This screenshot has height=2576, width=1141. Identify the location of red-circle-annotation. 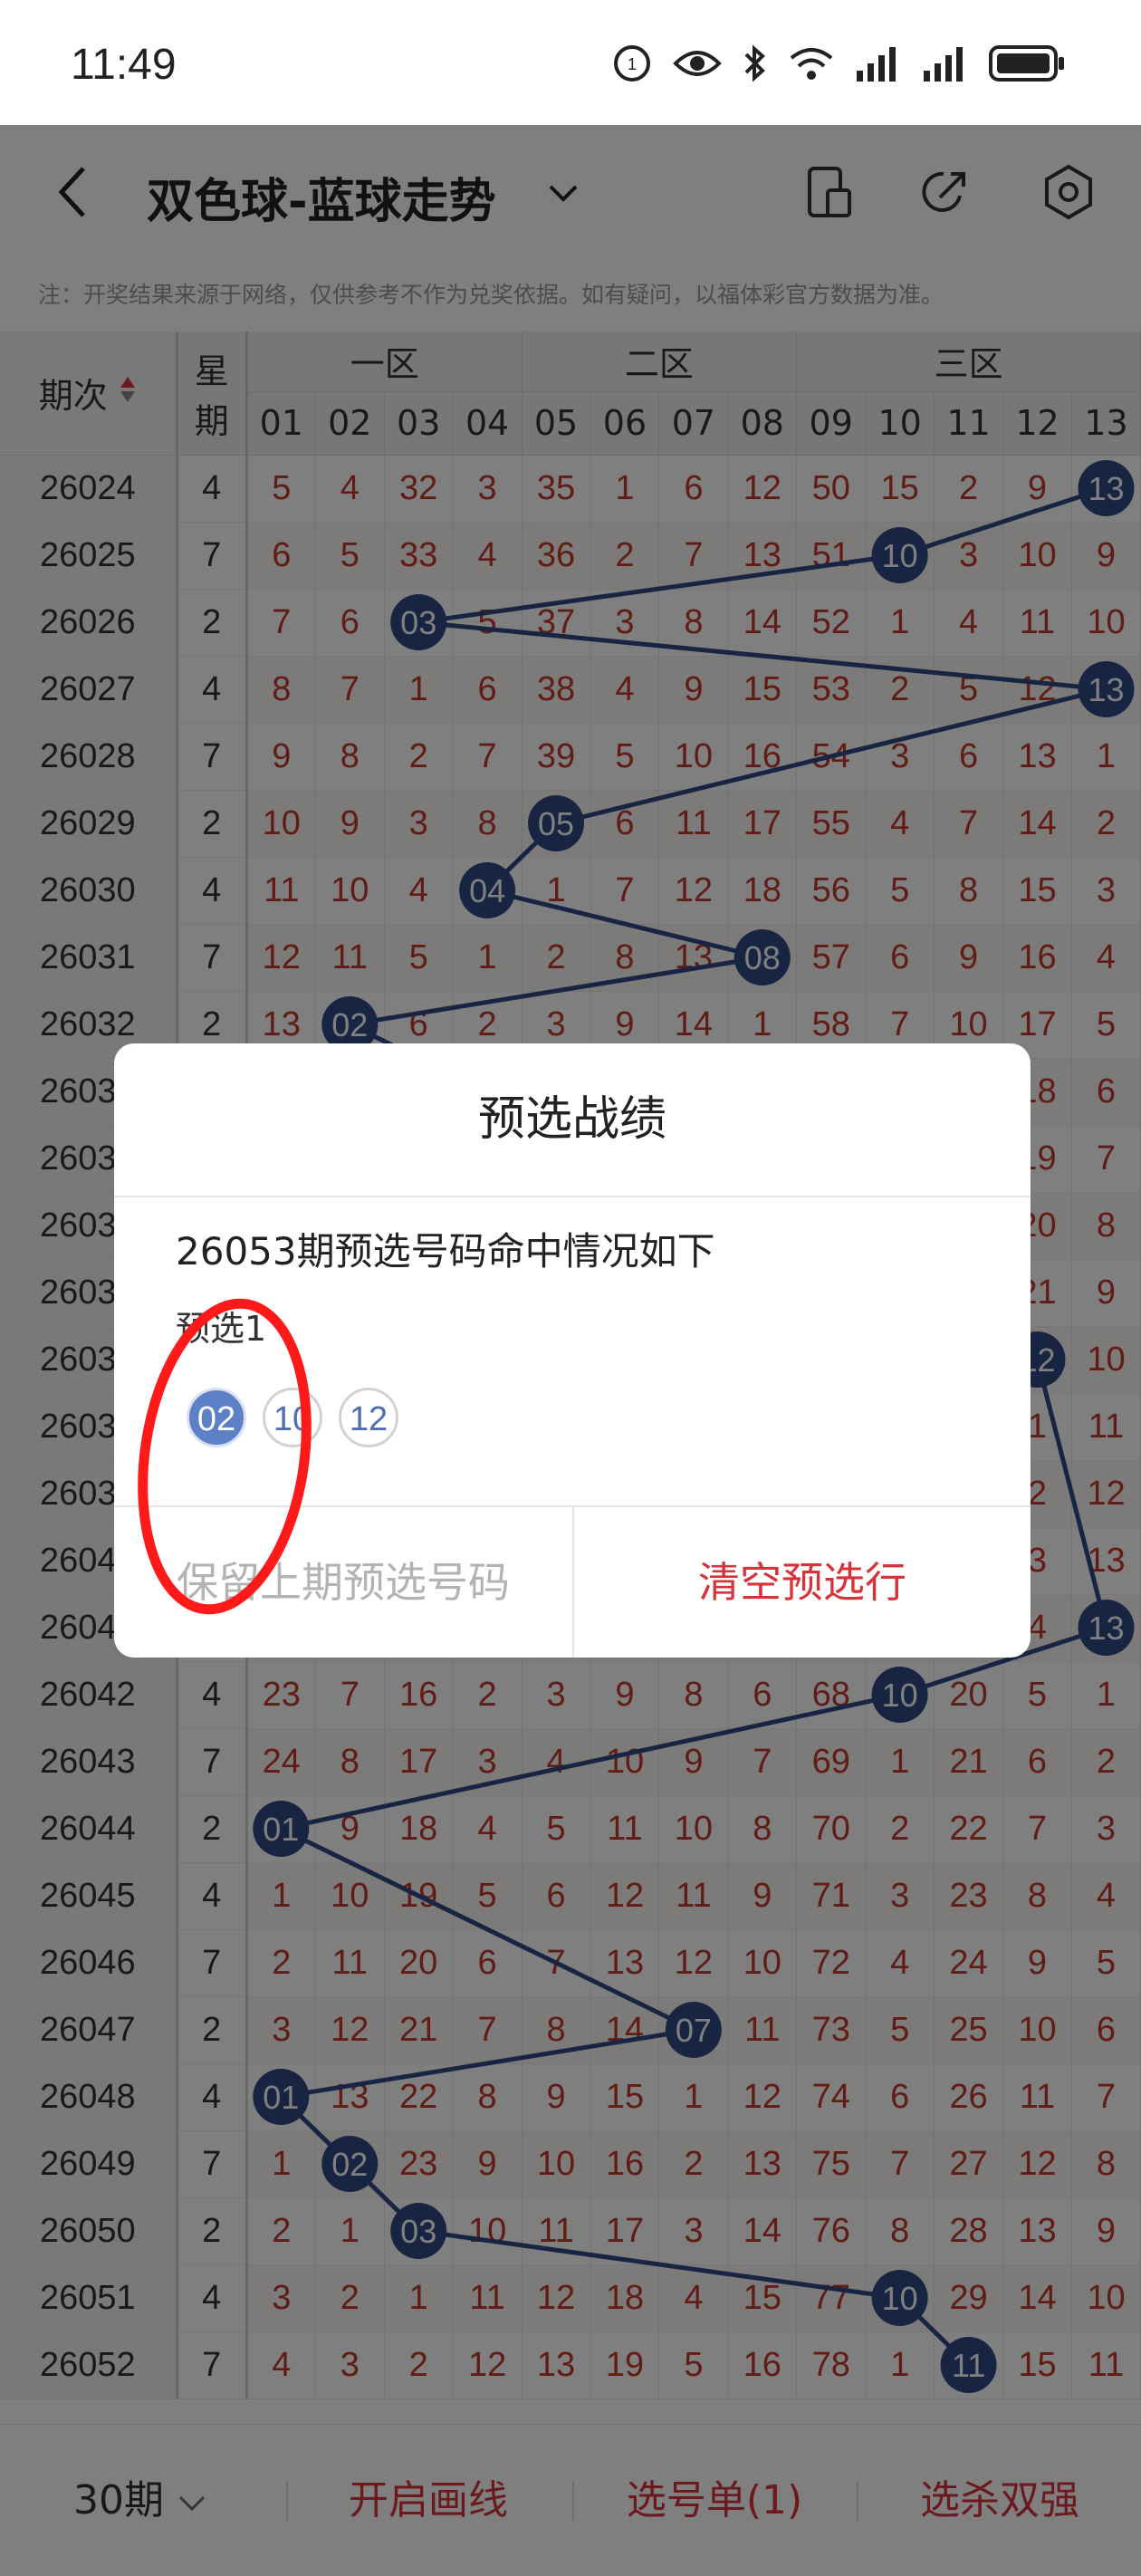
(225, 1456).